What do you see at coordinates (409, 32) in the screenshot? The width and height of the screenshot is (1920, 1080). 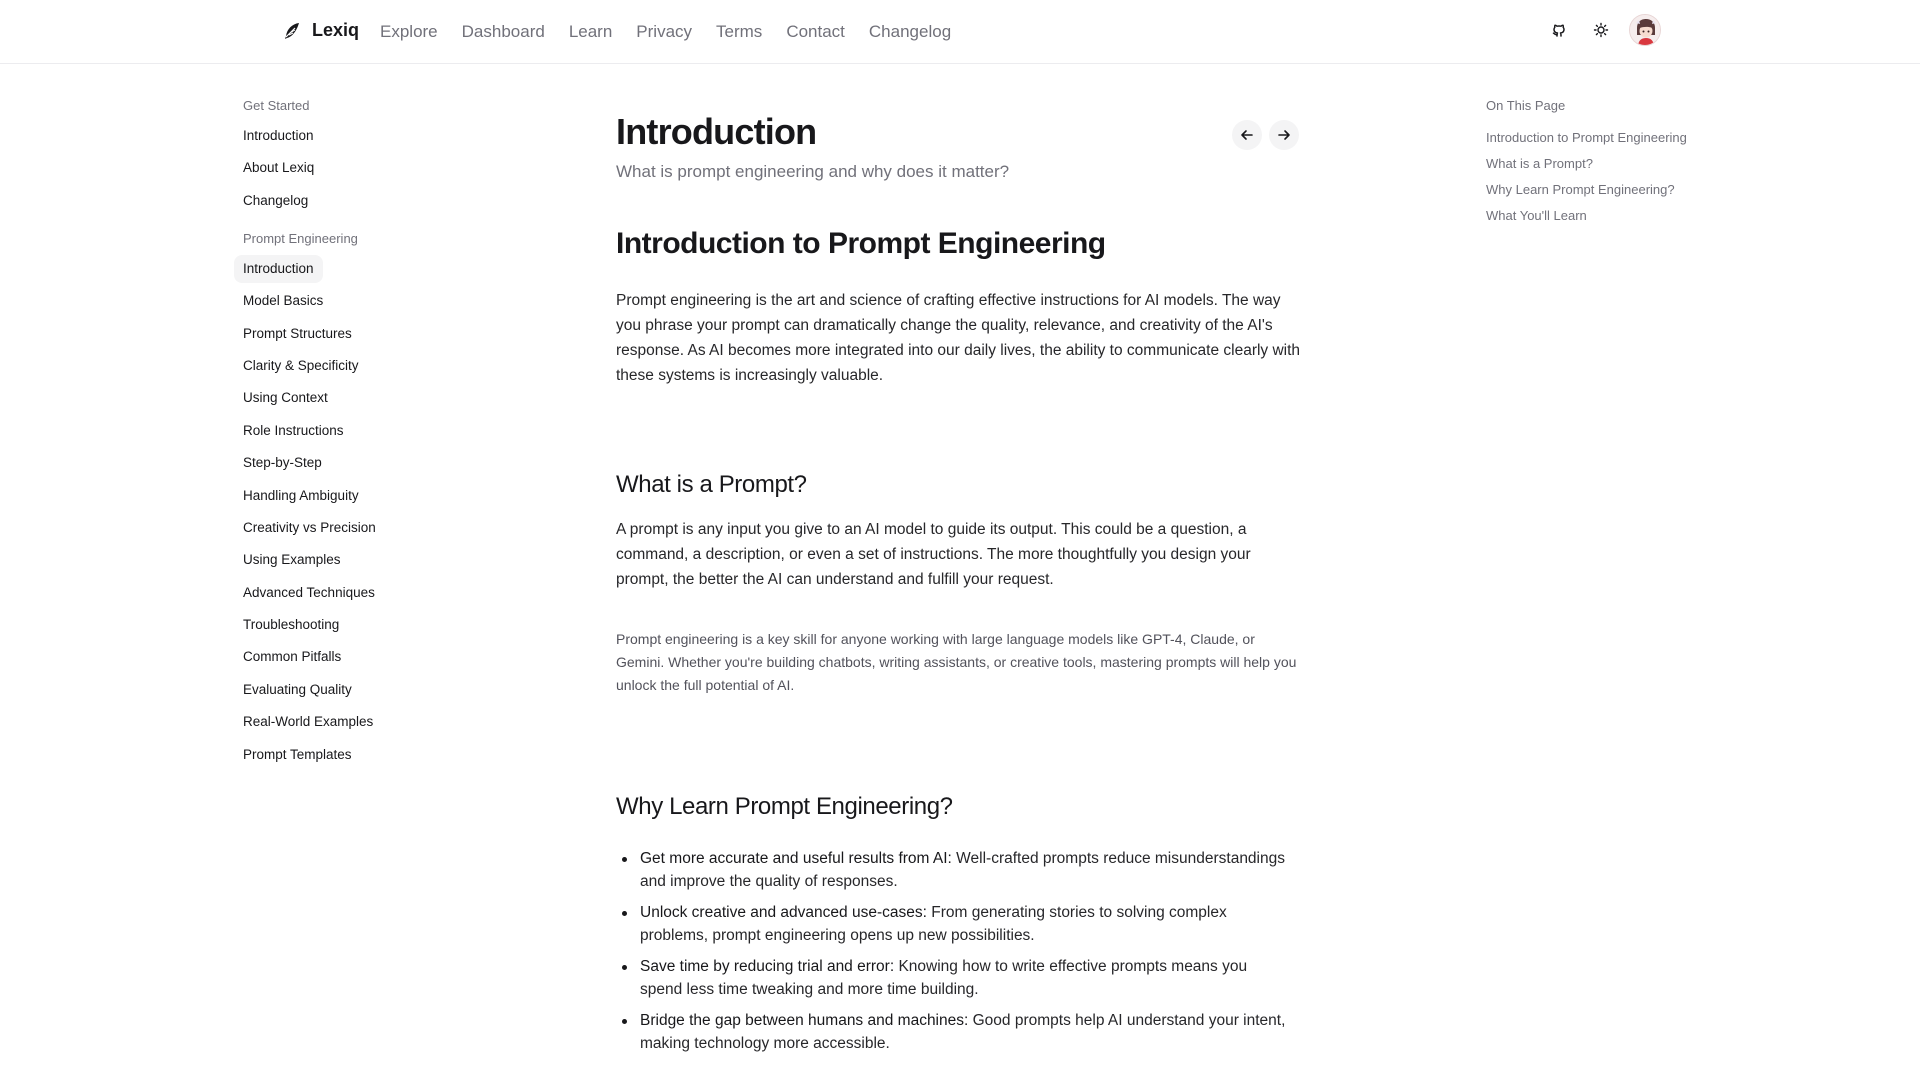 I see `nav-explore: Explore` at bounding box center [409, 32].